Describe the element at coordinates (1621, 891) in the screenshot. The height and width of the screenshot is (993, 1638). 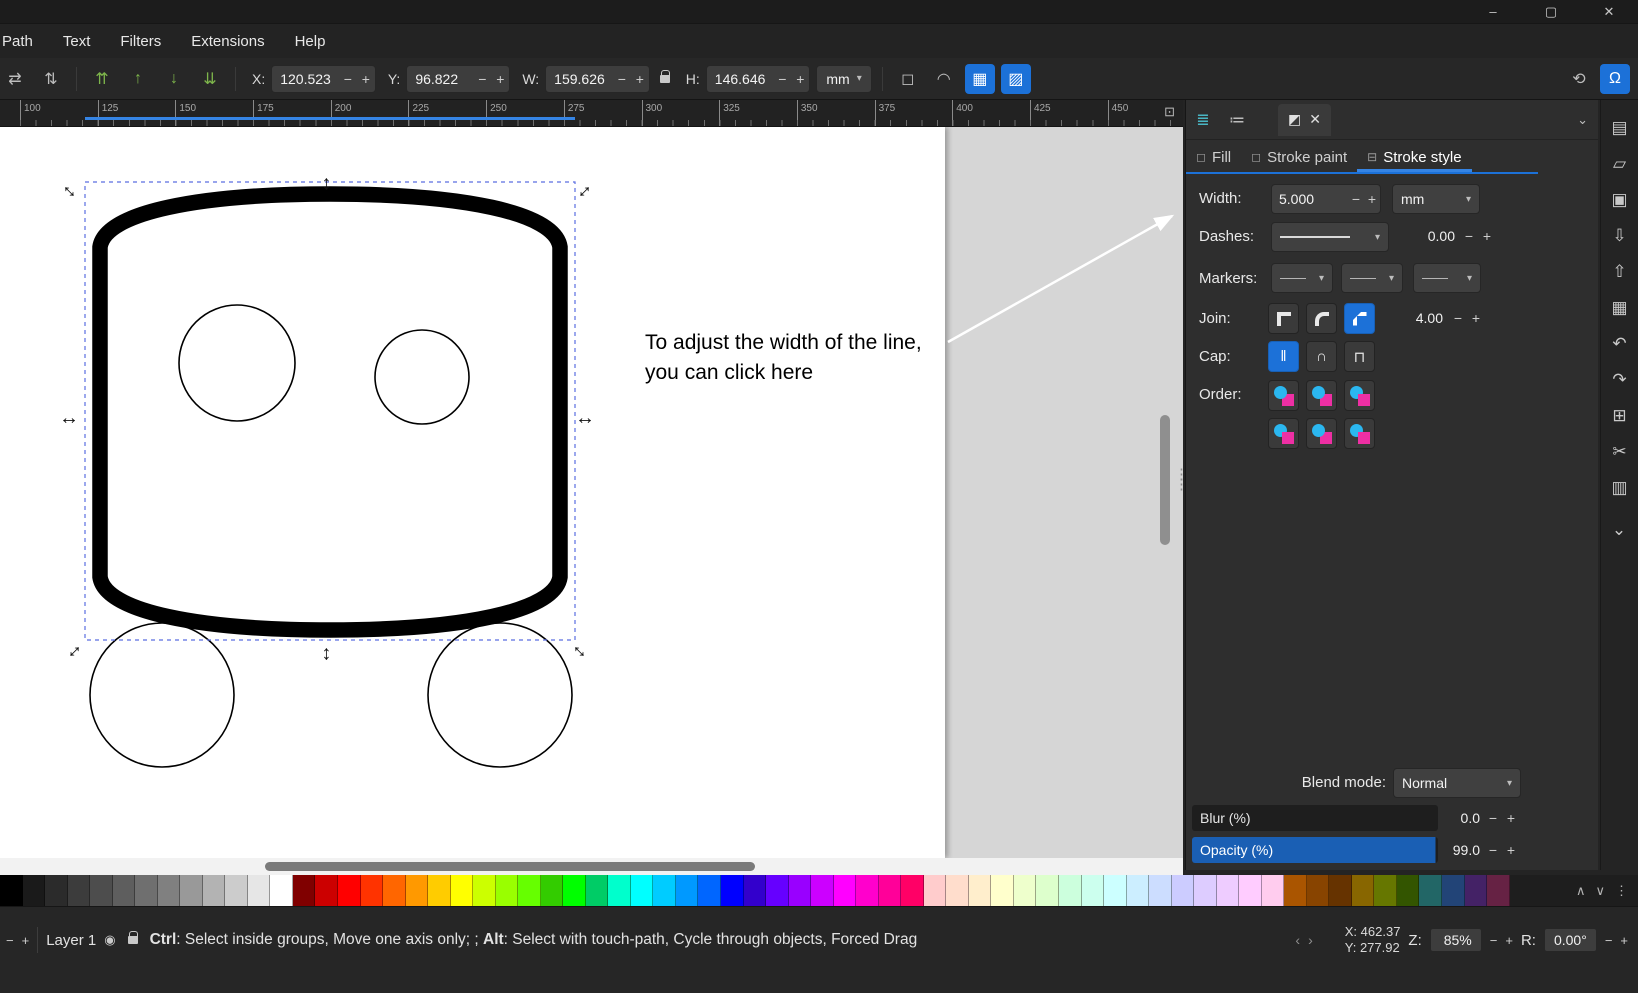
I see `palette-menu-icon: ⋮` at that location.